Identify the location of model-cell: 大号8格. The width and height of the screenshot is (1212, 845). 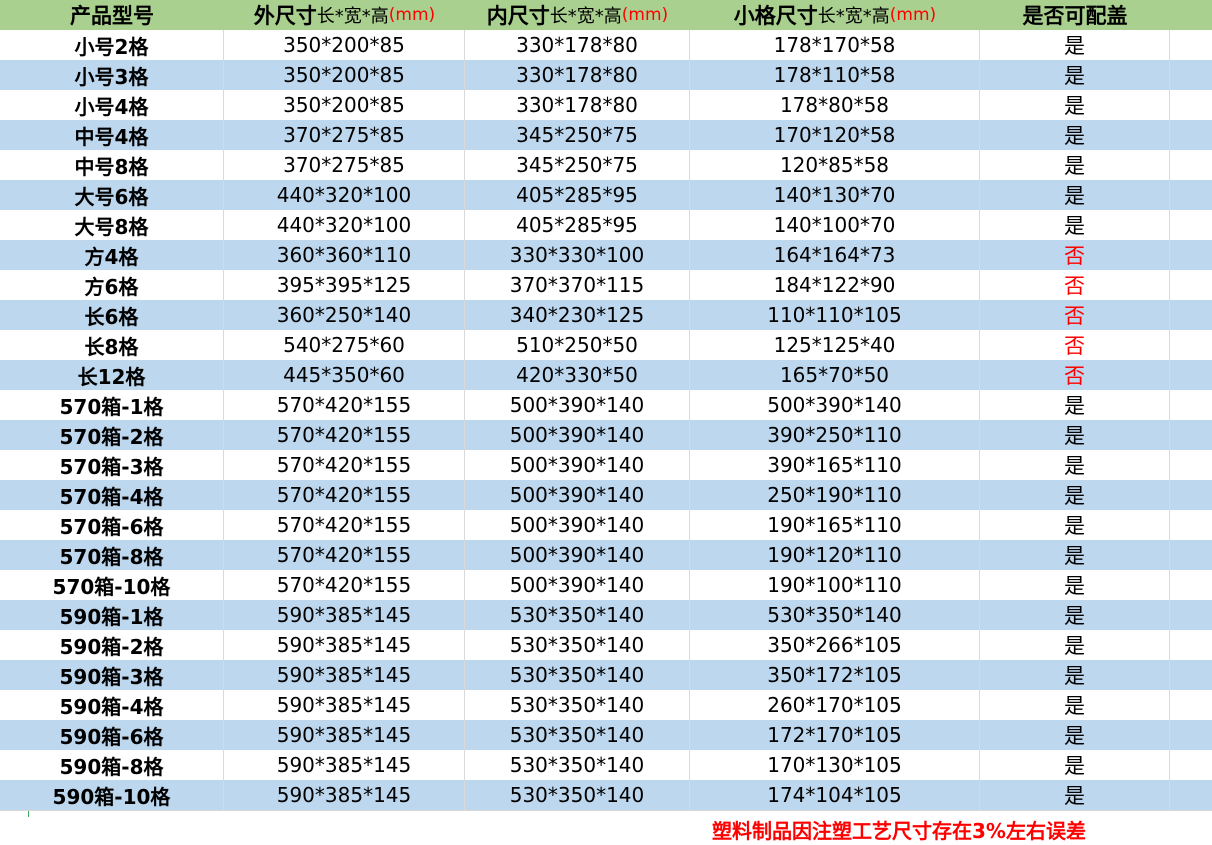
(112, 225).